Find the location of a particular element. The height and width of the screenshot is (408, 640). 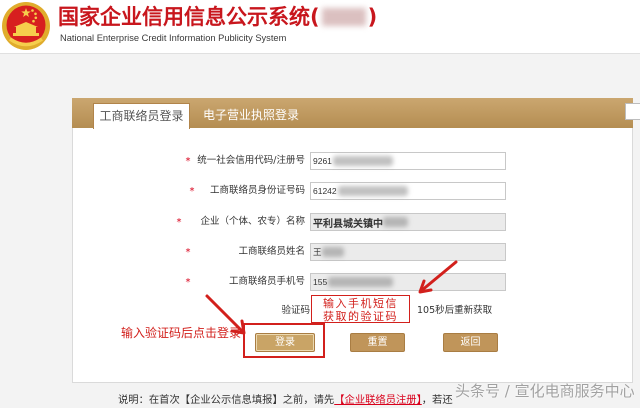

resend-sms-button: 105秒后重新获取 is located at coordinates (454, 311).